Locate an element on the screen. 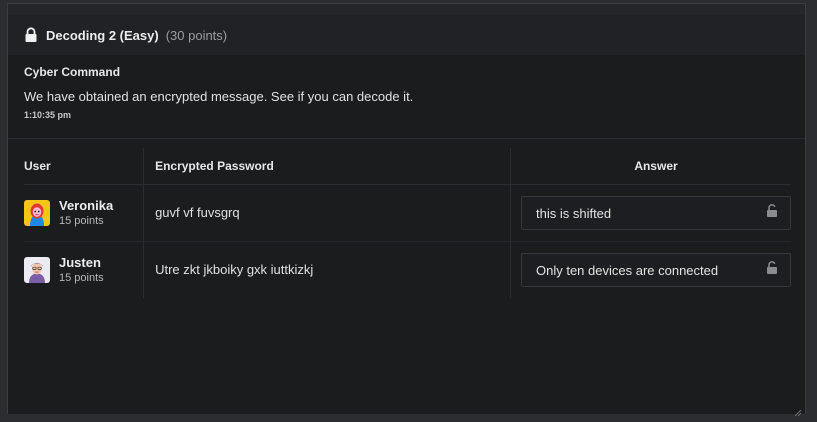 Image resolution: width=817 pixels, height=422 pixels. answer-field: Only ten devices are connected is located at coordinates (656, 270).